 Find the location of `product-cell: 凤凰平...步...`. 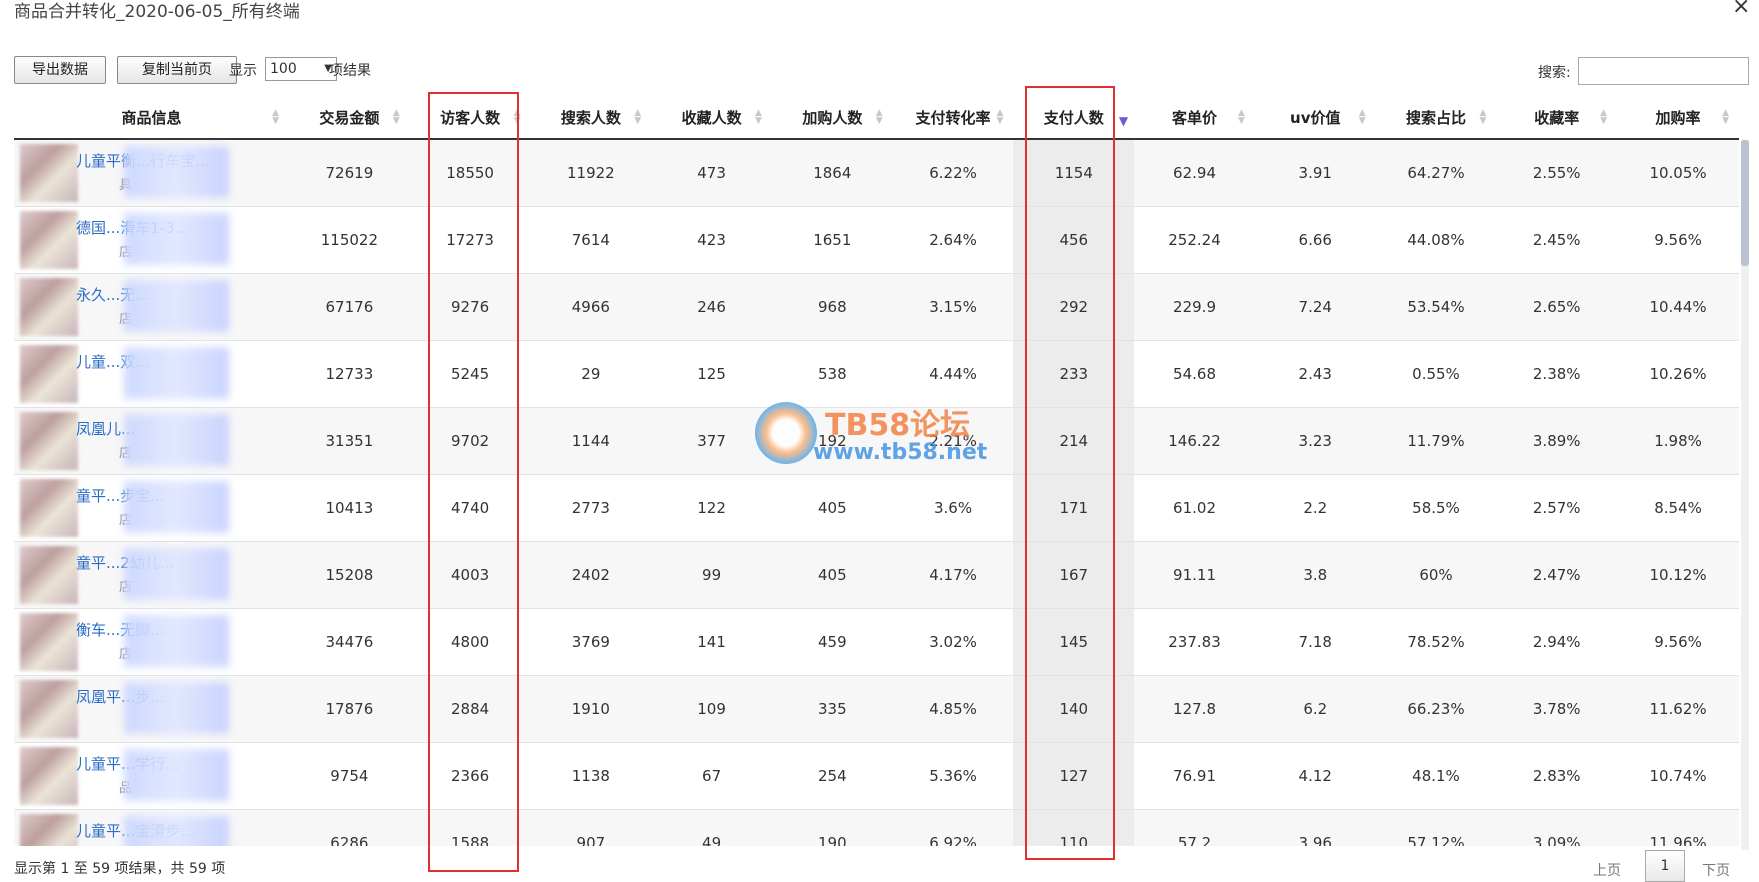

product-cell: 凤凰平...步... is located at coordinates (152, 709).